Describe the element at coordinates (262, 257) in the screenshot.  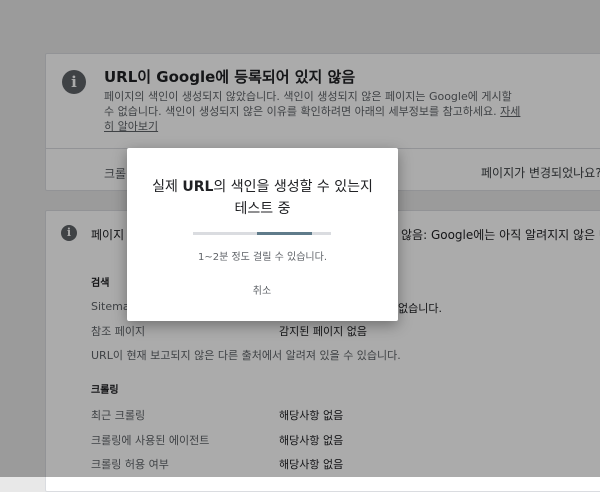
I see `dialog-subtitle: 1~2분 정도 걸릴 수 있습니다.` at that location.